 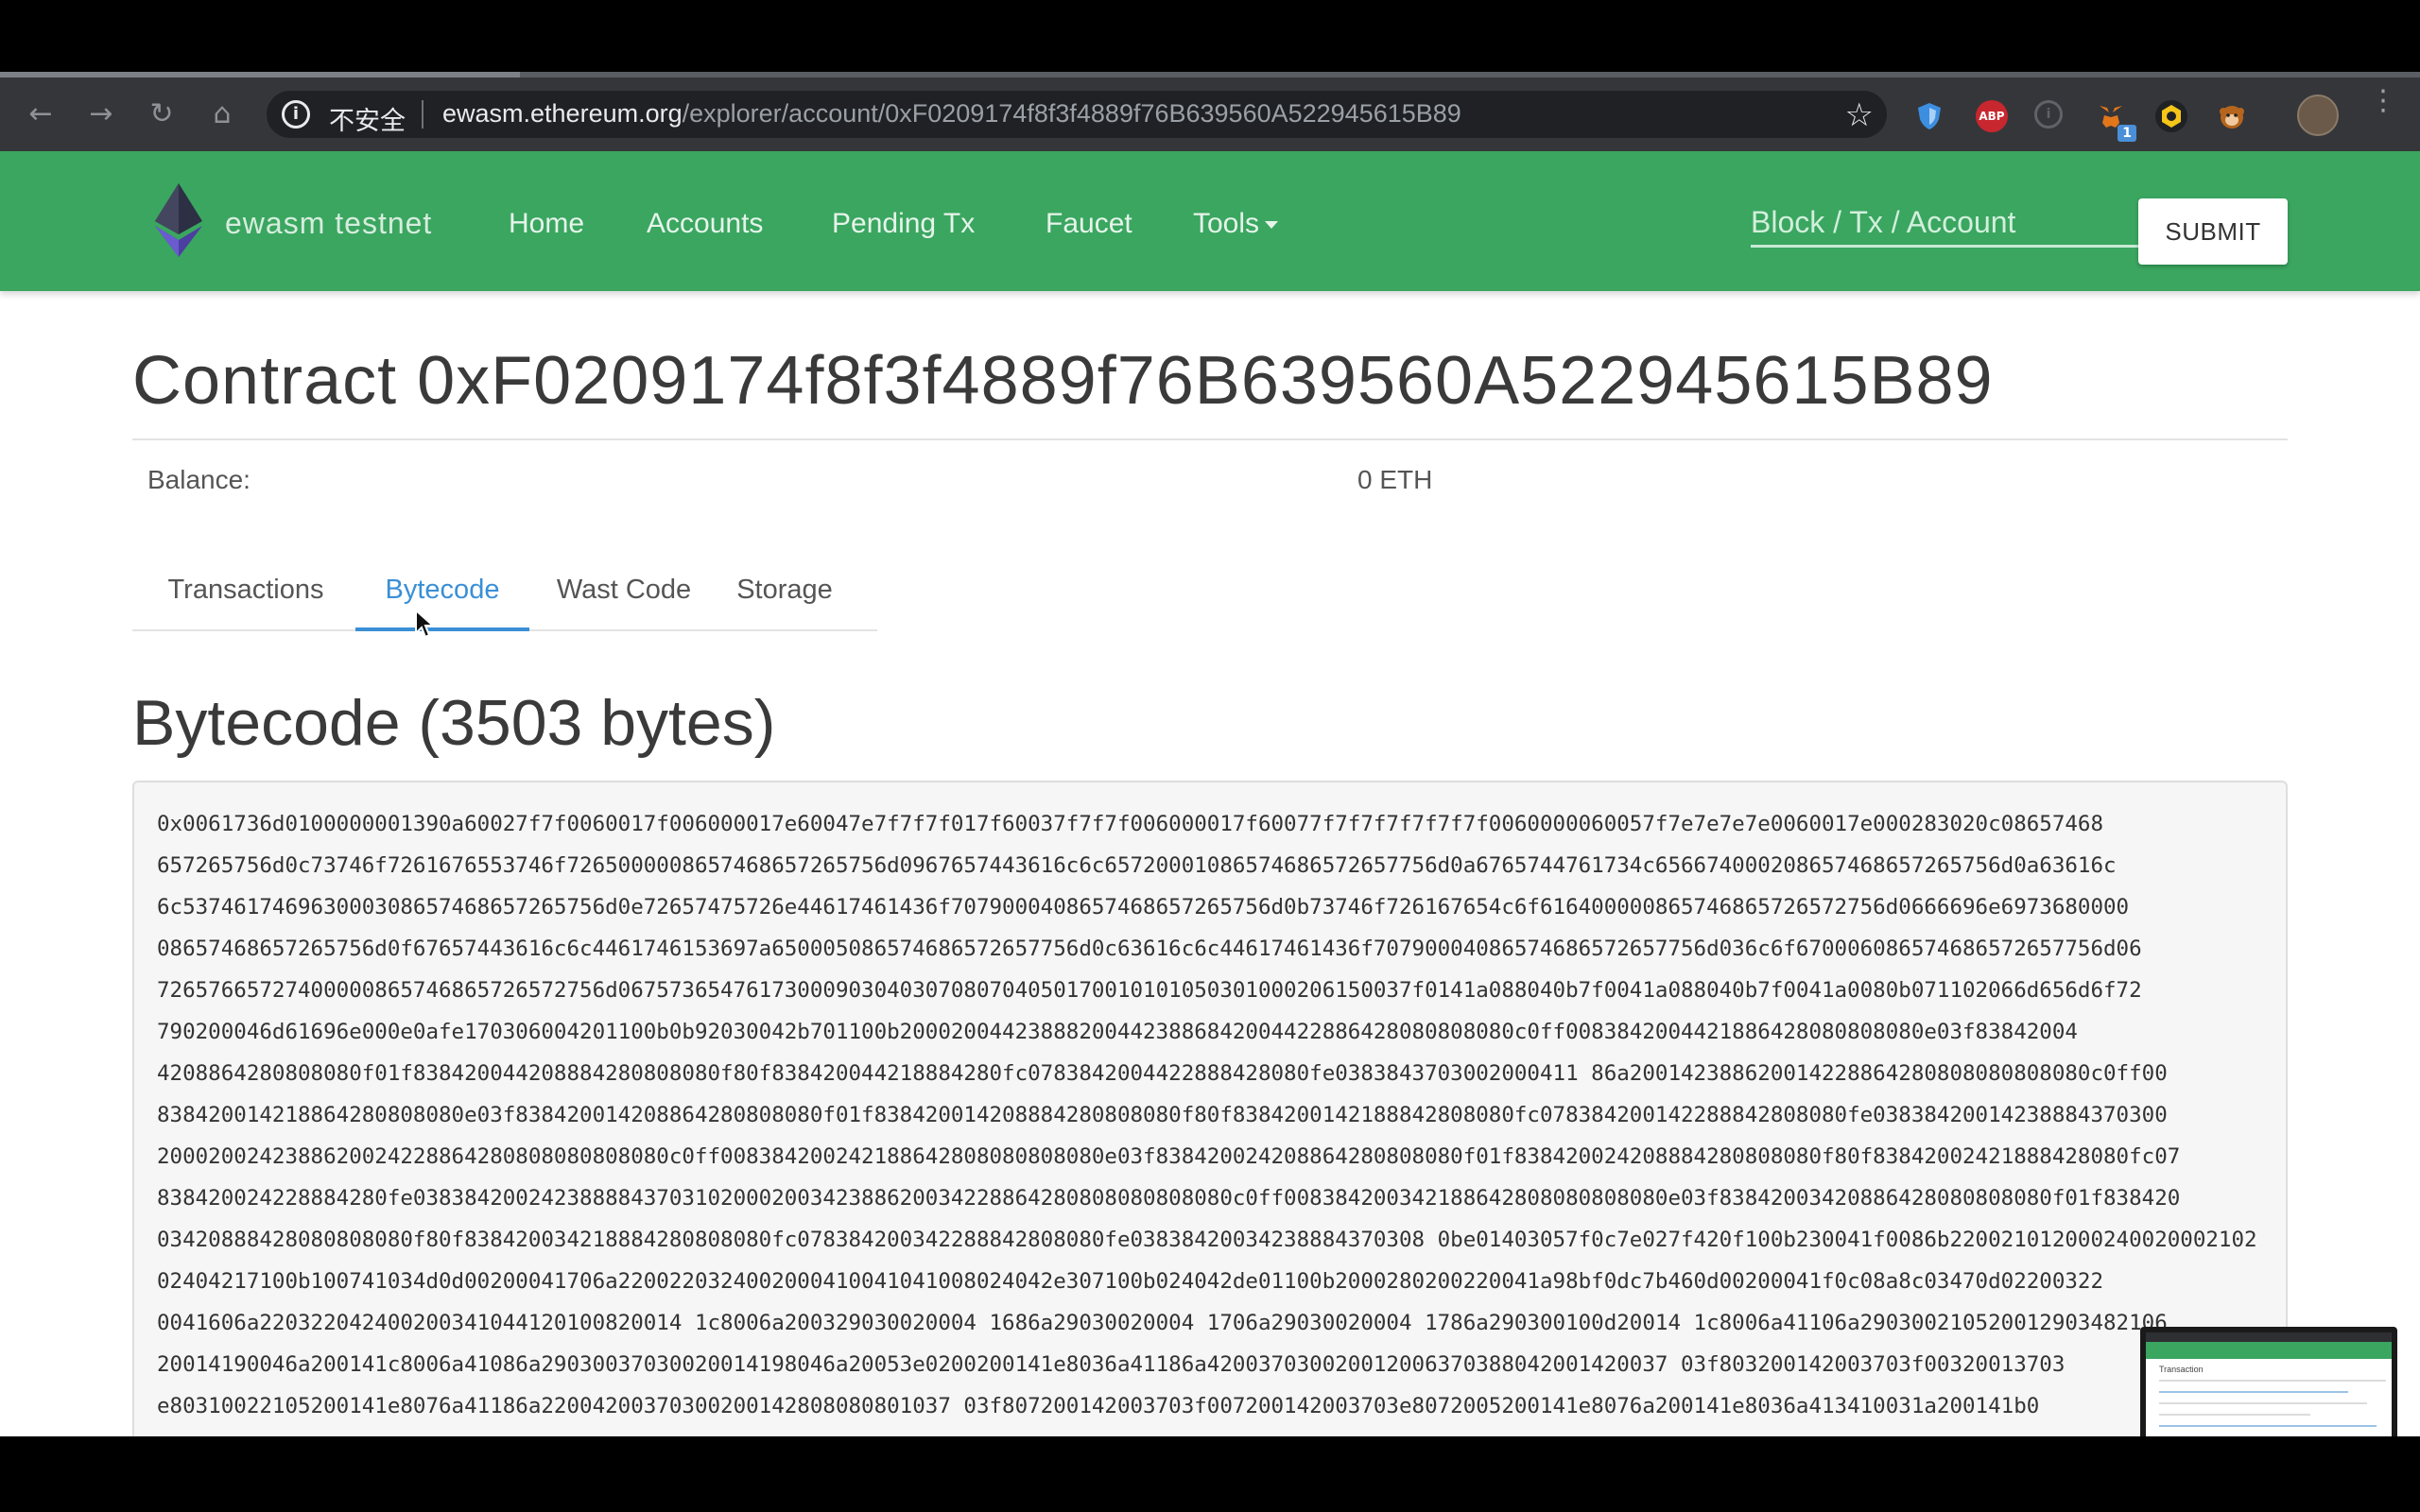 I want to click on shield-icon, so click(x=1929, y=116).